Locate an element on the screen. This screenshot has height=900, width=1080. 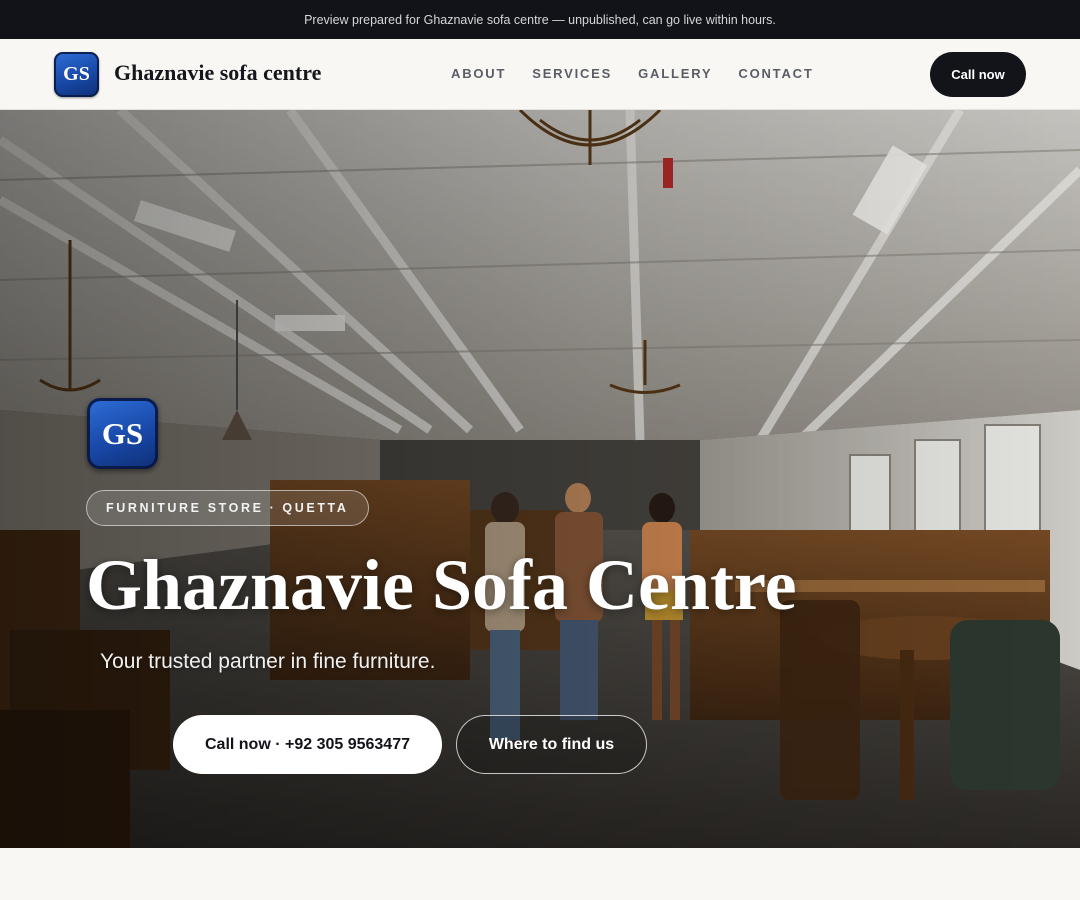
call-now-button: Call now is located at coordinates (978, 74).